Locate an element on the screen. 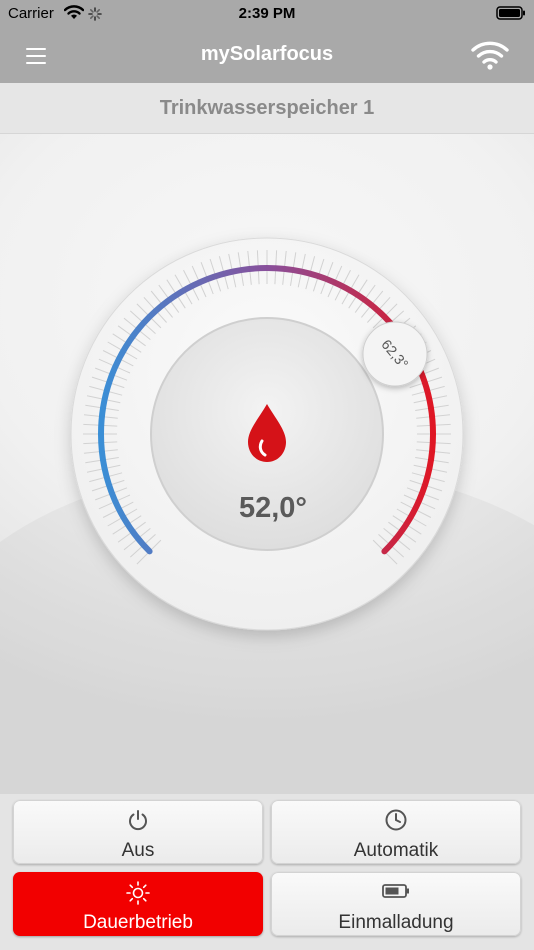 The height and width of the screenshot is (950, 534). page-title: Trinkwasserspeicher 1 is located at coordinates (267, 108).